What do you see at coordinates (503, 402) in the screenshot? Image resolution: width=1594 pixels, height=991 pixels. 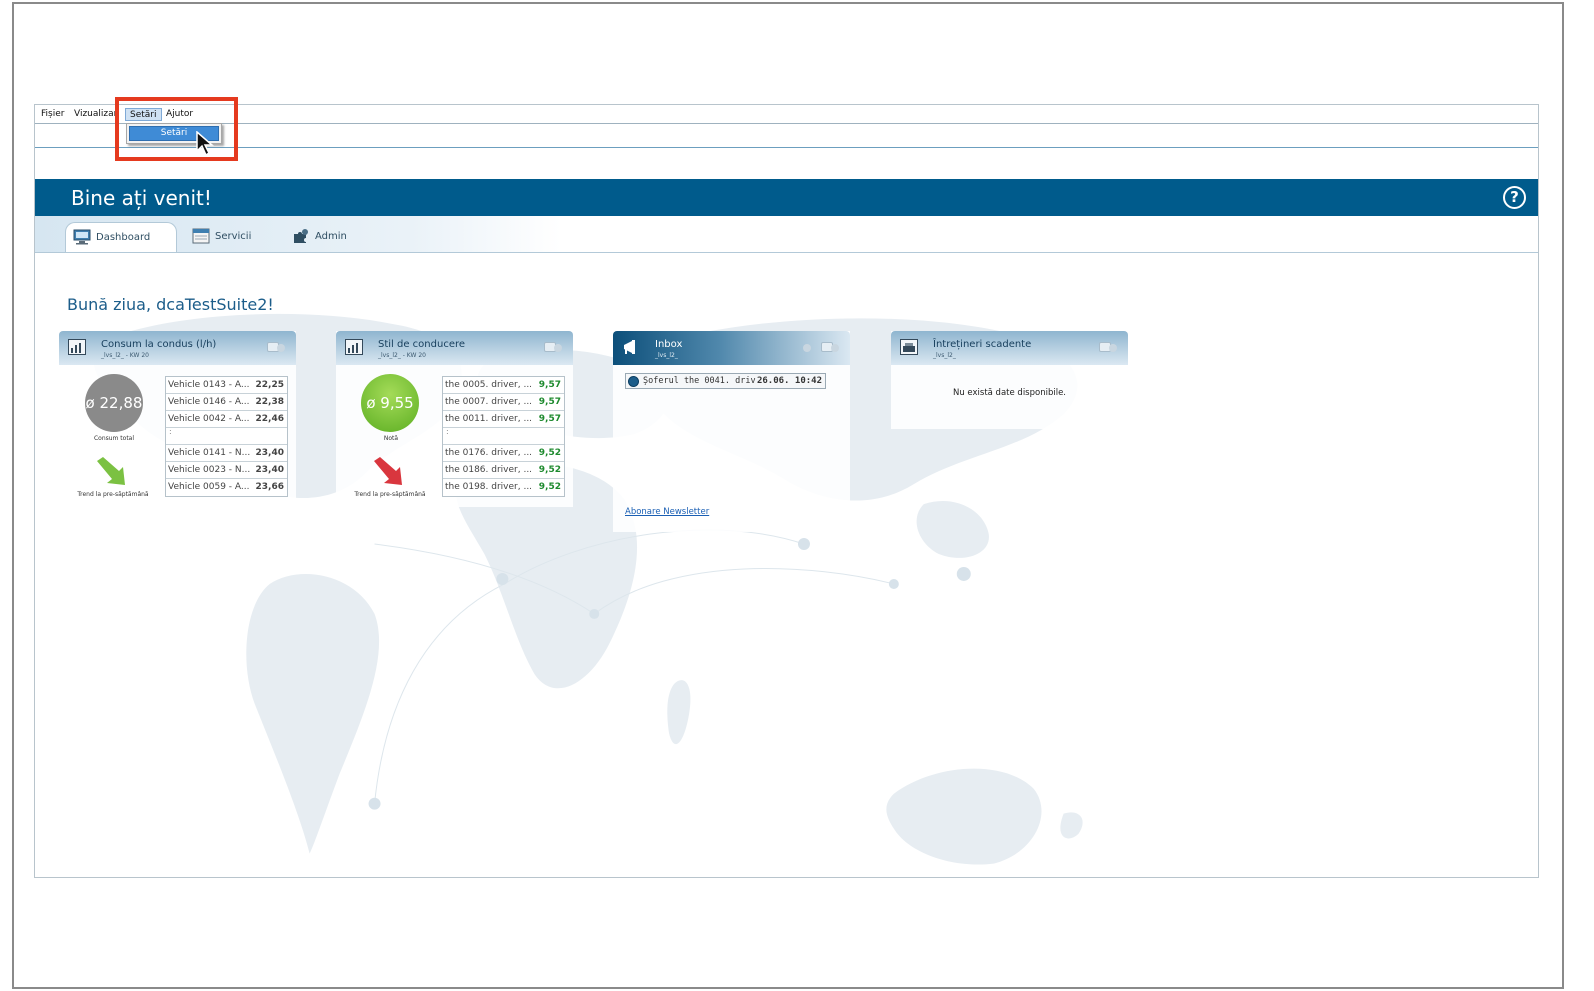 I see `table-row: the 0007. driver, ... 9,57` at bounding box center [503, 402].